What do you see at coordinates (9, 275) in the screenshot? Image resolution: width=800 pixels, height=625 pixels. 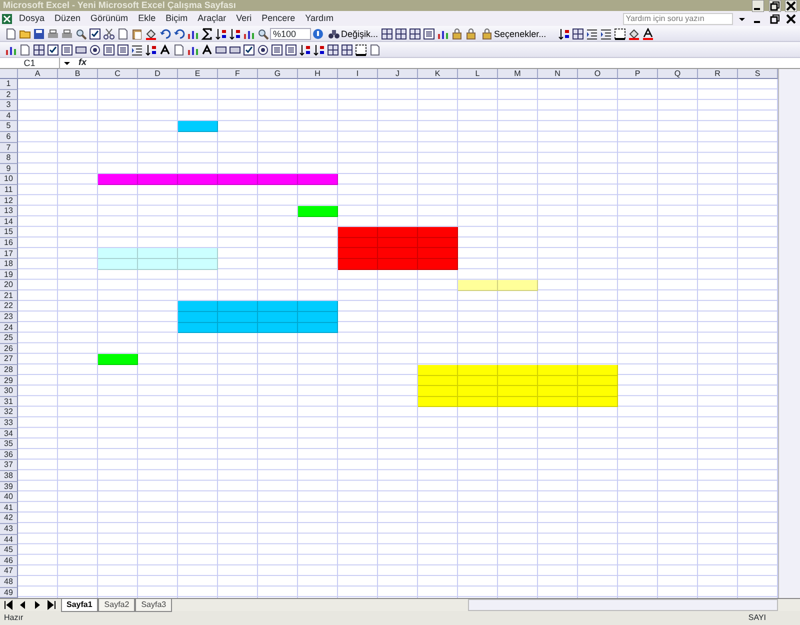 I see `row-header: 19` at bounding box center [9, 275].